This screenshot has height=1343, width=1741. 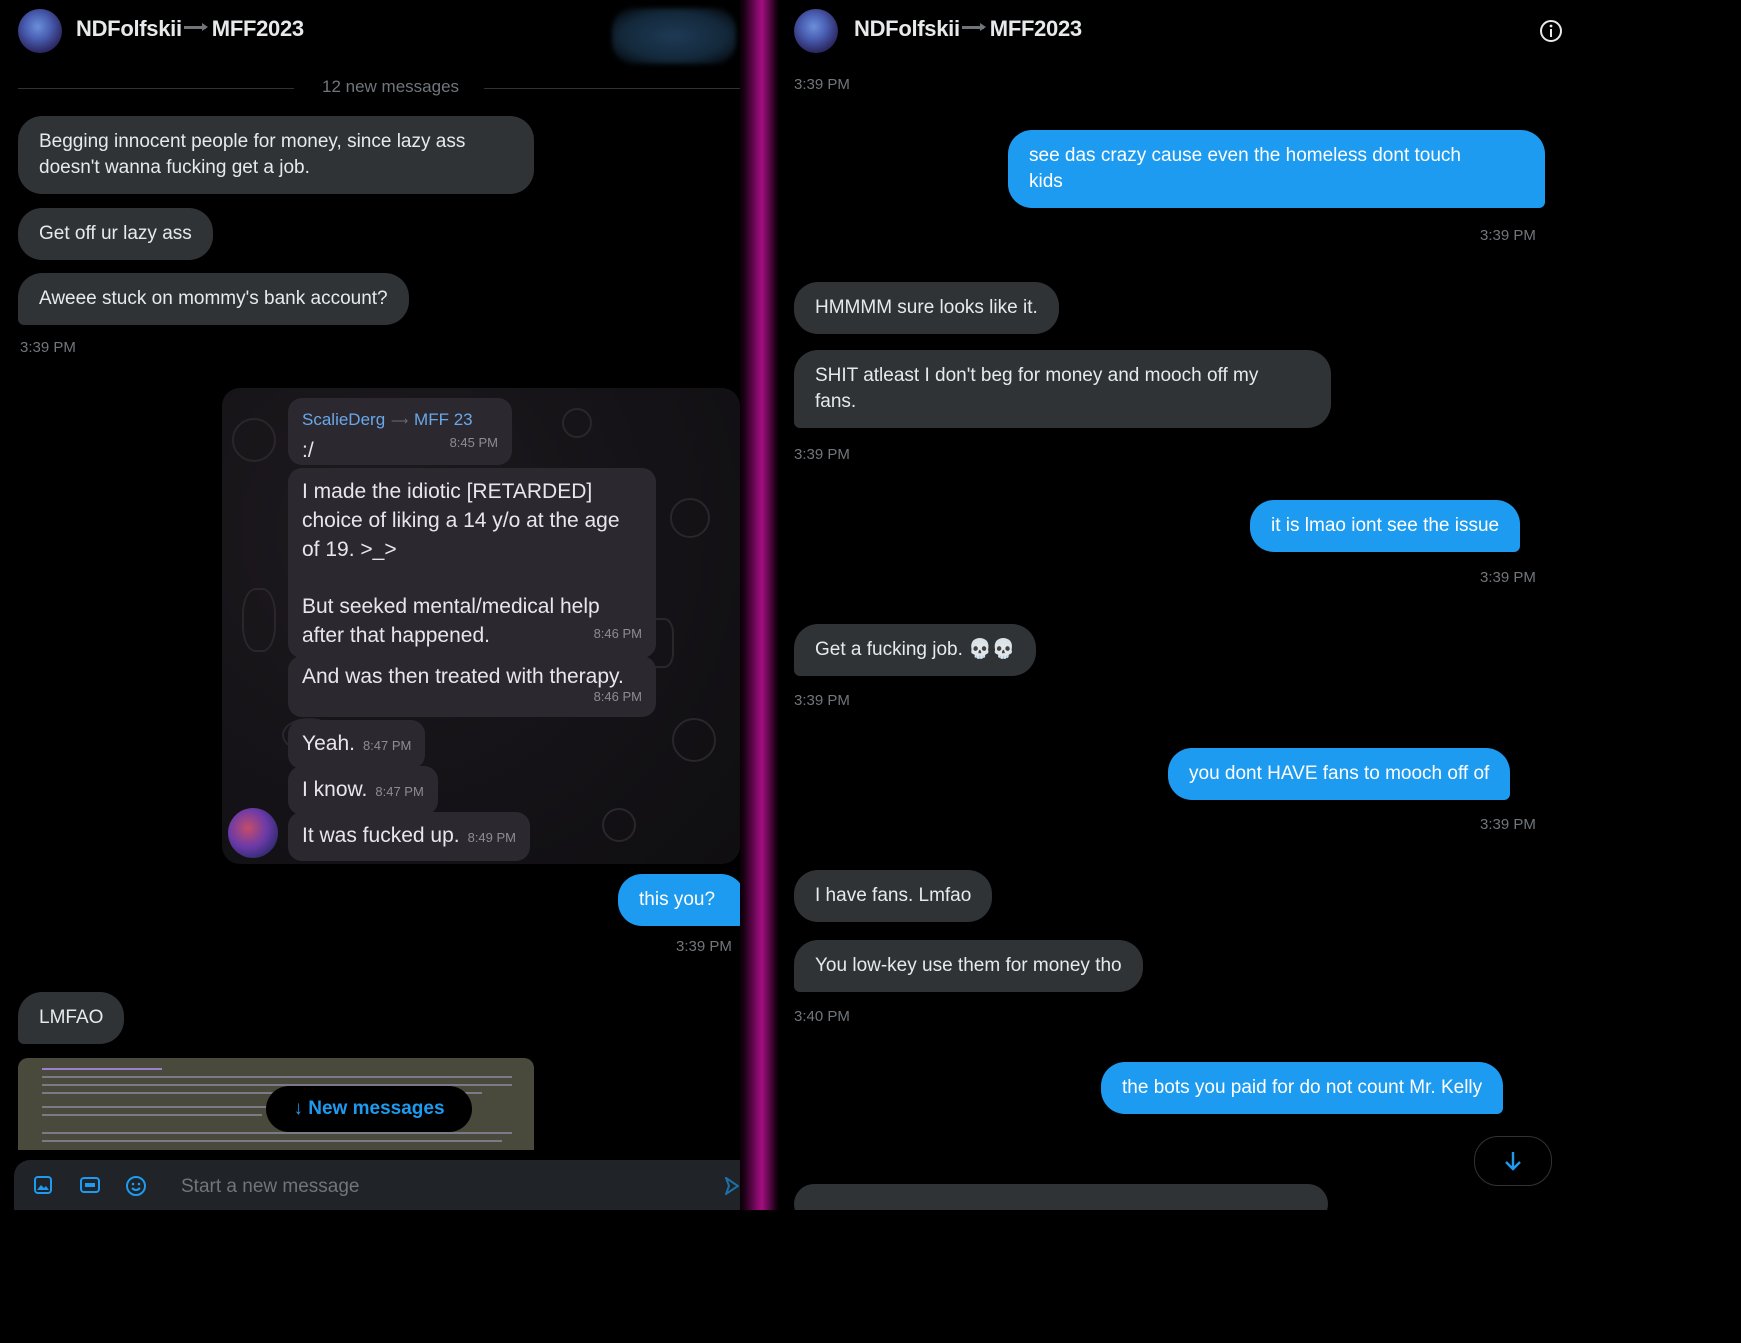 I want to click on message-text: Get off ur lazy ass, so click(x=115, y=233).